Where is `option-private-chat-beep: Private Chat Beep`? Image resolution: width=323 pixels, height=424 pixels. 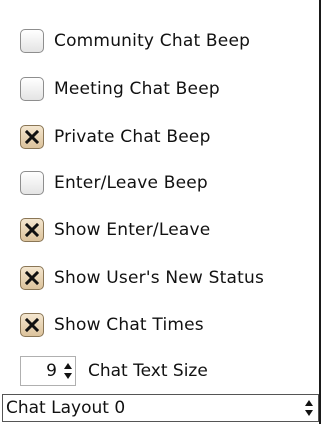
option-private-chat-beep: Private Chat Beep is located at coordinates (115, 137).